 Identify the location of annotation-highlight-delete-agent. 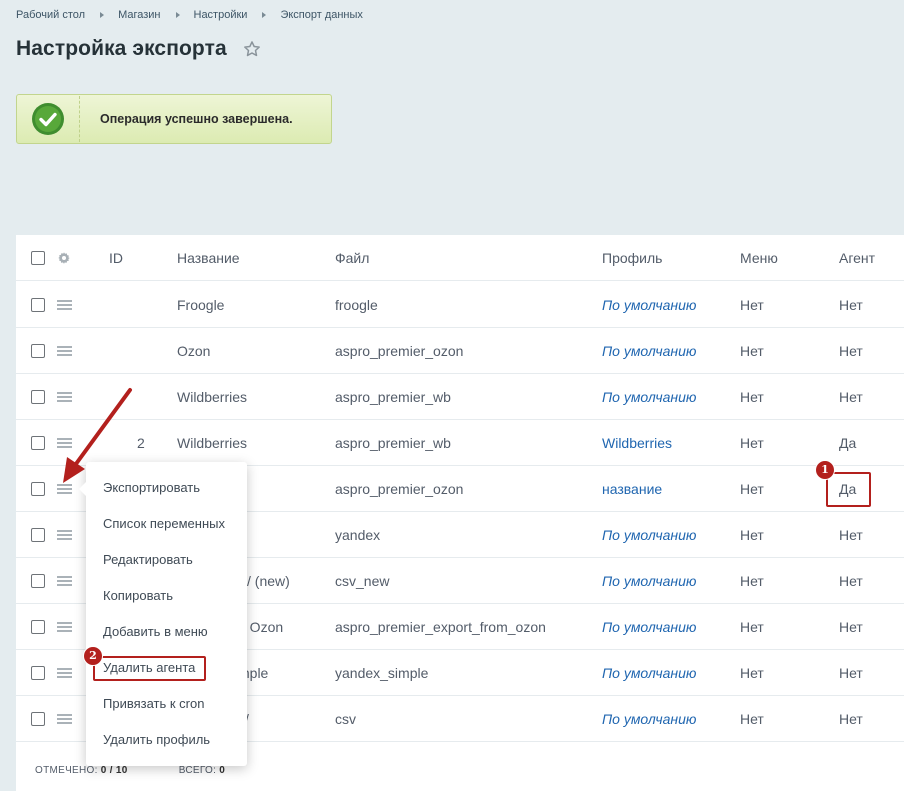
(149, 668).